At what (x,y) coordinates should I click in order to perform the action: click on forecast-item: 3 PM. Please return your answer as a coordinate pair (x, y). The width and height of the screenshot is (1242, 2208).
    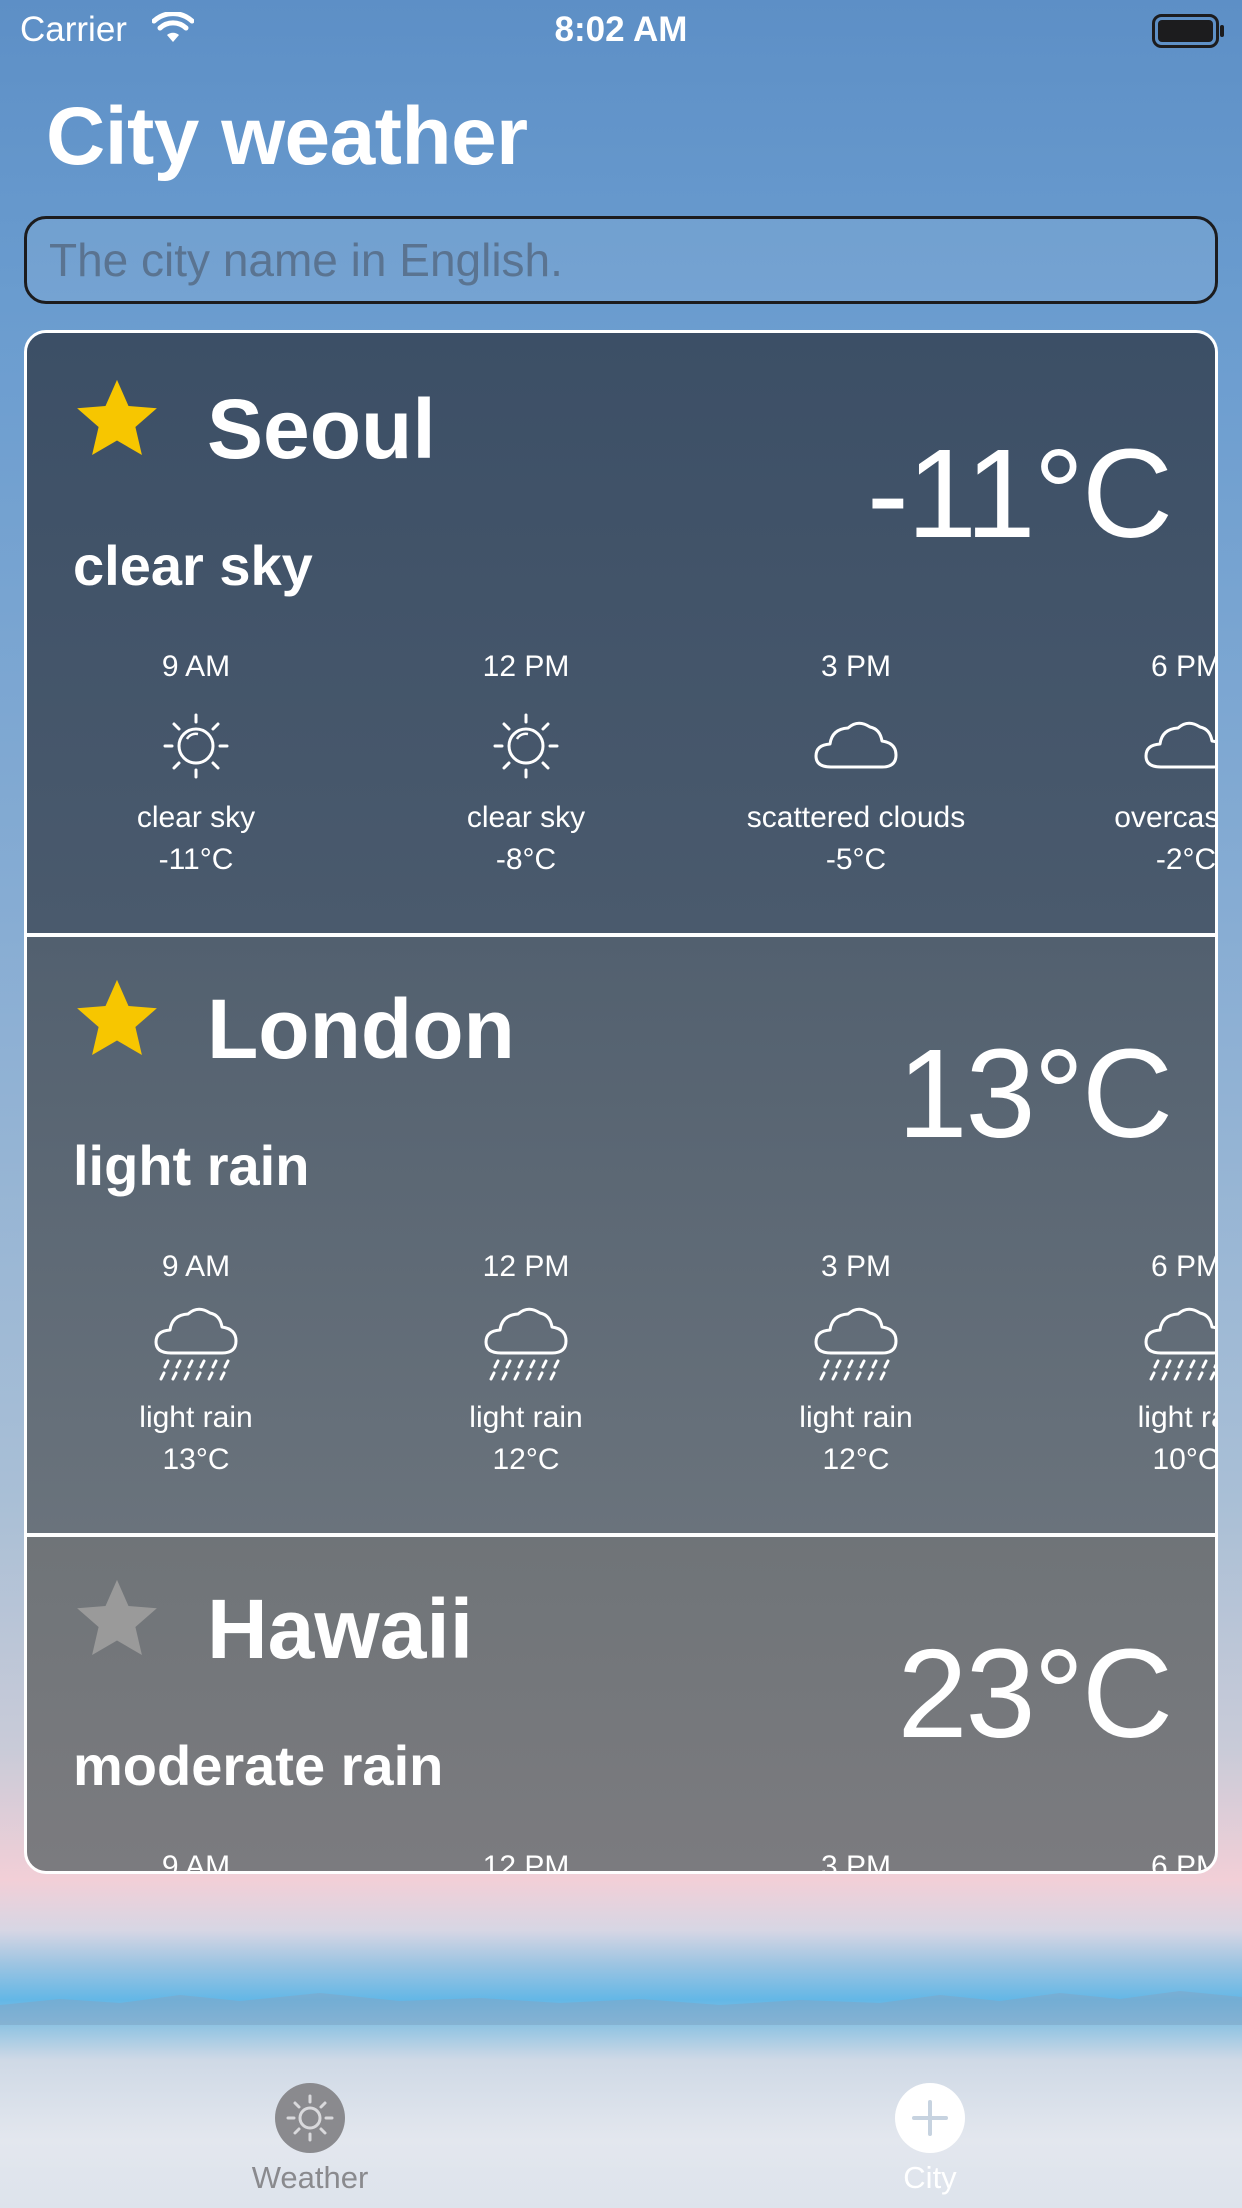
    Looking at the image, I should click on (856, 1859).